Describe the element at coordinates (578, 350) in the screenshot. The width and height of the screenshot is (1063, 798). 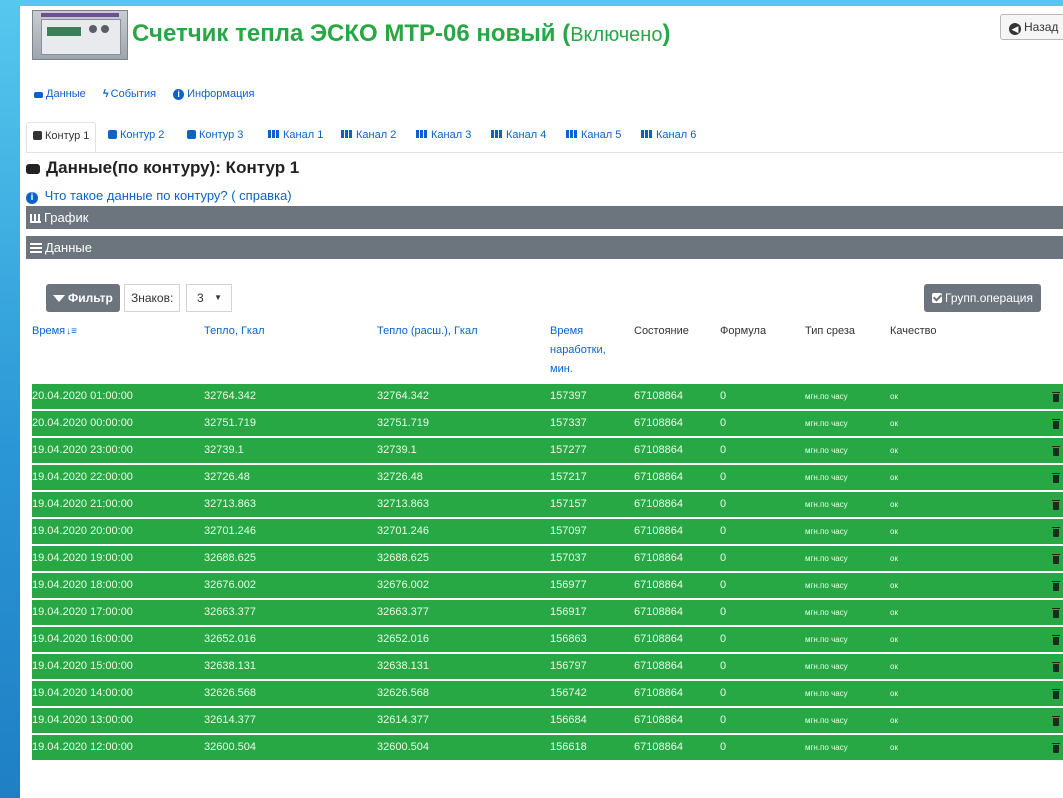
I see `column-header-runtime: Время наработки, мин.` at that location.